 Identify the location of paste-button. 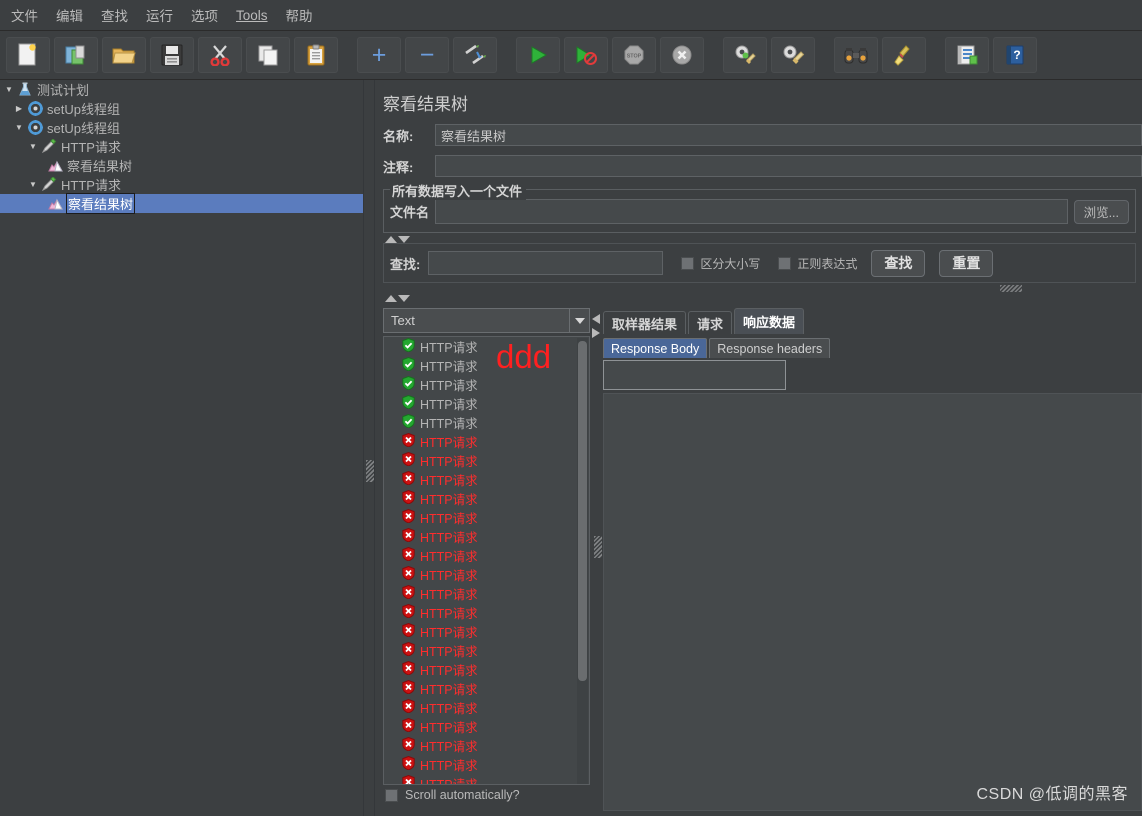
(316, 55).